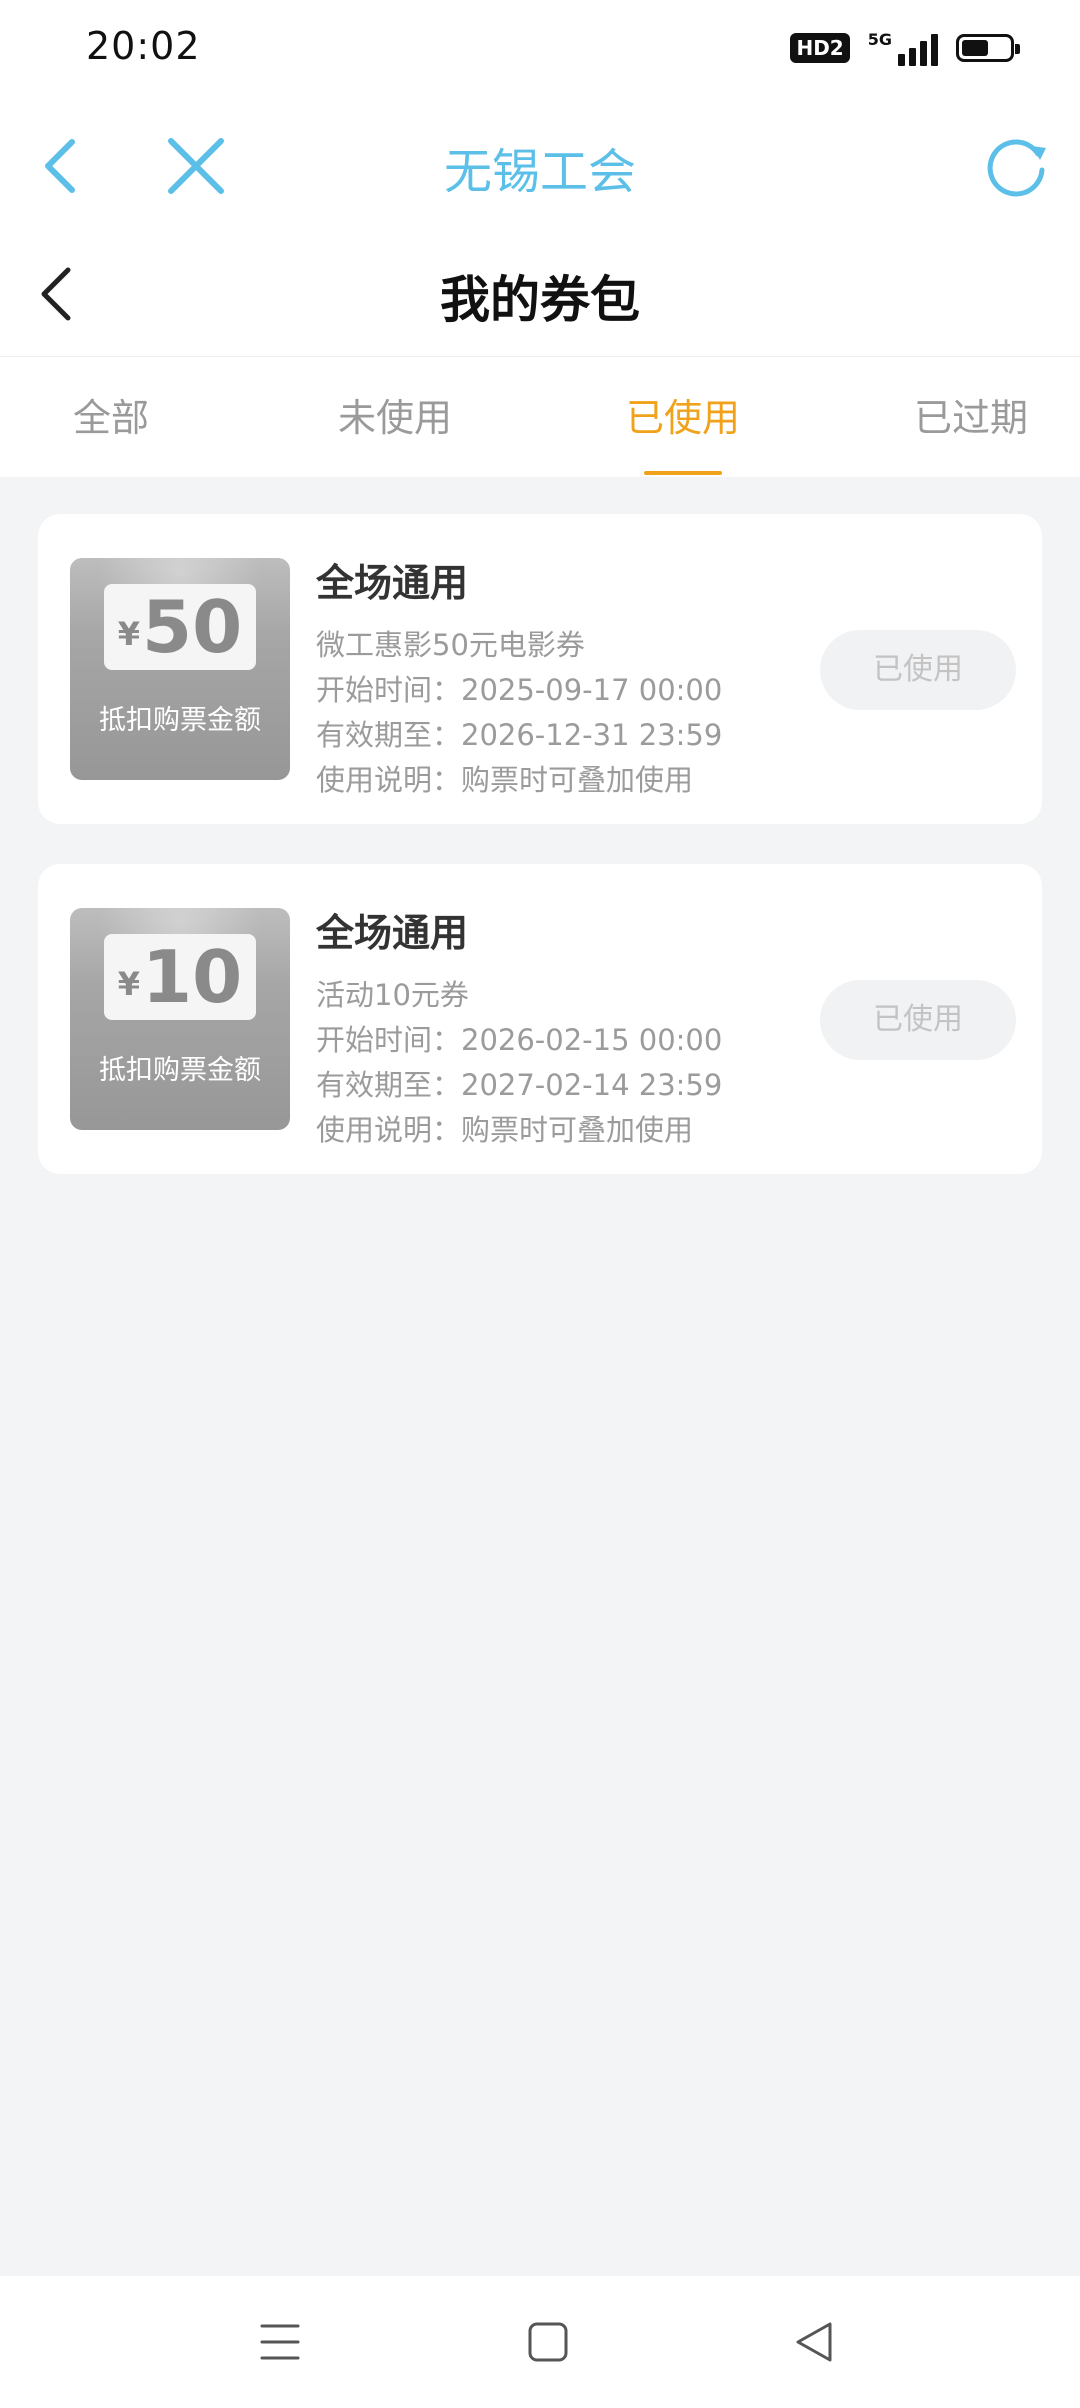  I want to click on triangle-back-icon, so click(814, 2342).